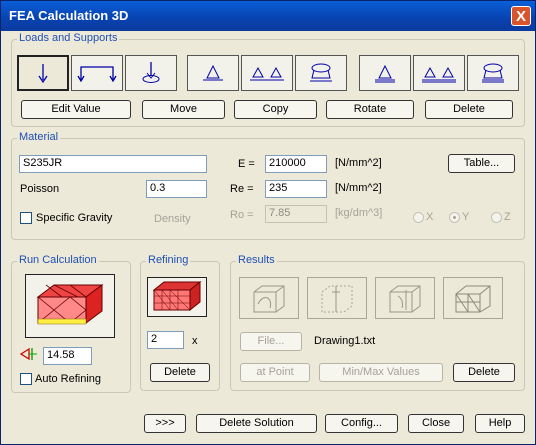 The width and height of the screenshot is (536, 445). Describe the element at coordinates (183, 109) in the screenshot. I see `move-button: Move` at that location.